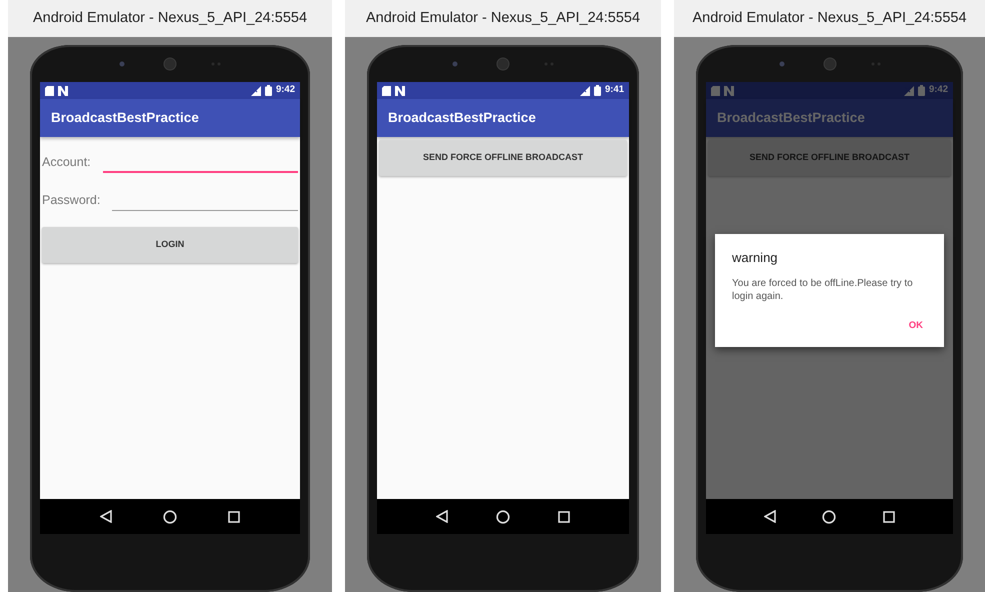 The image size is (985, 592). I want to click on dialog-message: You are forced to be offLine.Please try to login again., so click(823, 290).